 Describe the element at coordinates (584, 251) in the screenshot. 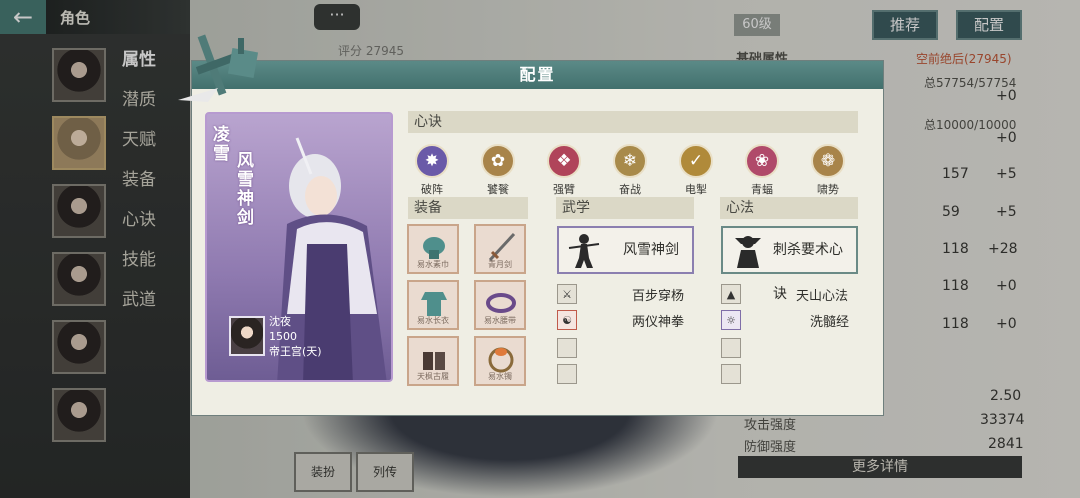

I see `swordsman-icon` at that location.